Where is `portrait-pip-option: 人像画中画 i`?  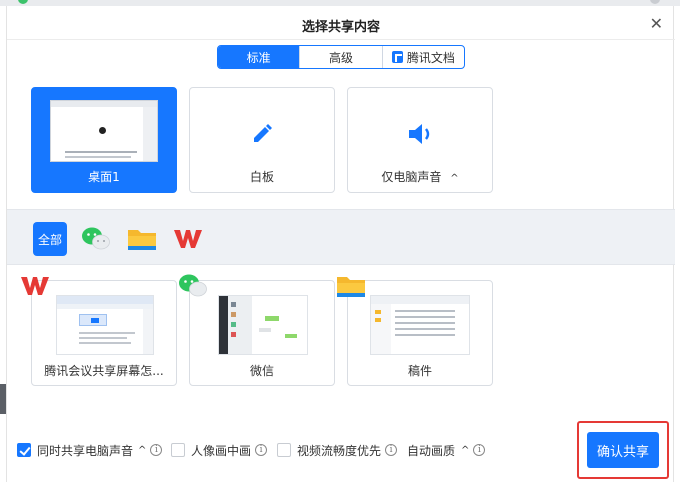
portrait-pip-option: 人像画中画 i is located at coordinates (219, 450).